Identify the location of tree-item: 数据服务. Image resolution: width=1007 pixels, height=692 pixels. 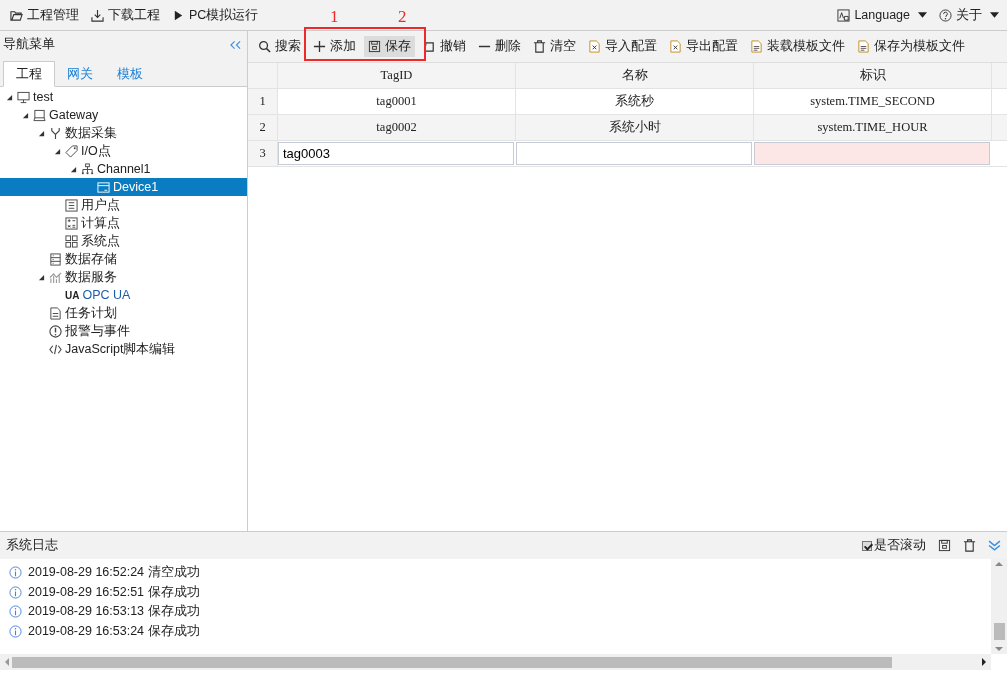
(123, 277).